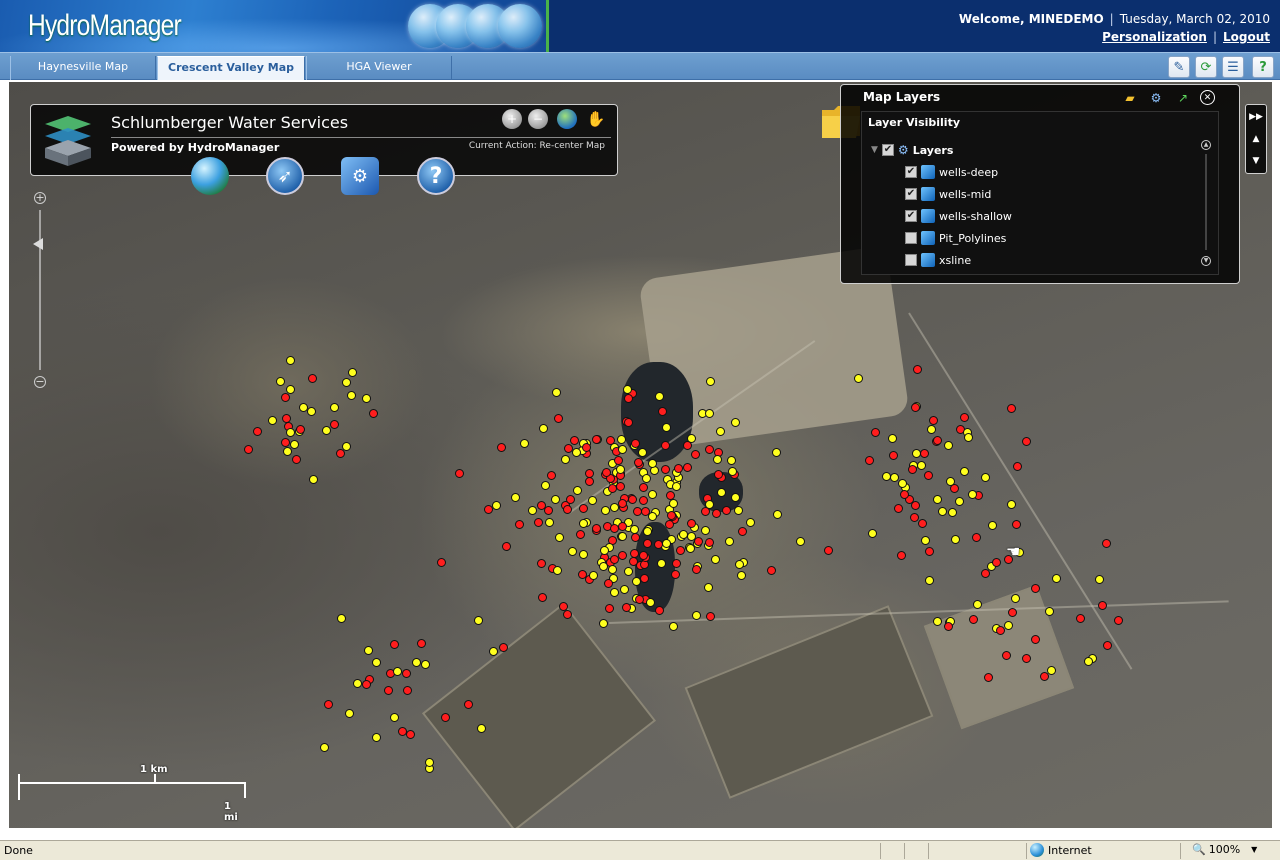 The image size is (1280, 860). What do you see at coordinates (538, 119) in the screenshot?
I see `zoom-out-icon: −` at bounding box center [538, 119].